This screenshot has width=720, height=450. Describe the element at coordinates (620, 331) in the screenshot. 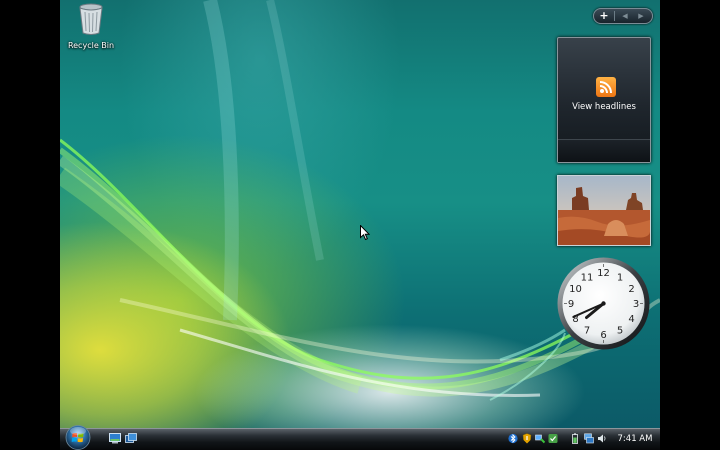

I see `clock-numeral: 5` at that location.